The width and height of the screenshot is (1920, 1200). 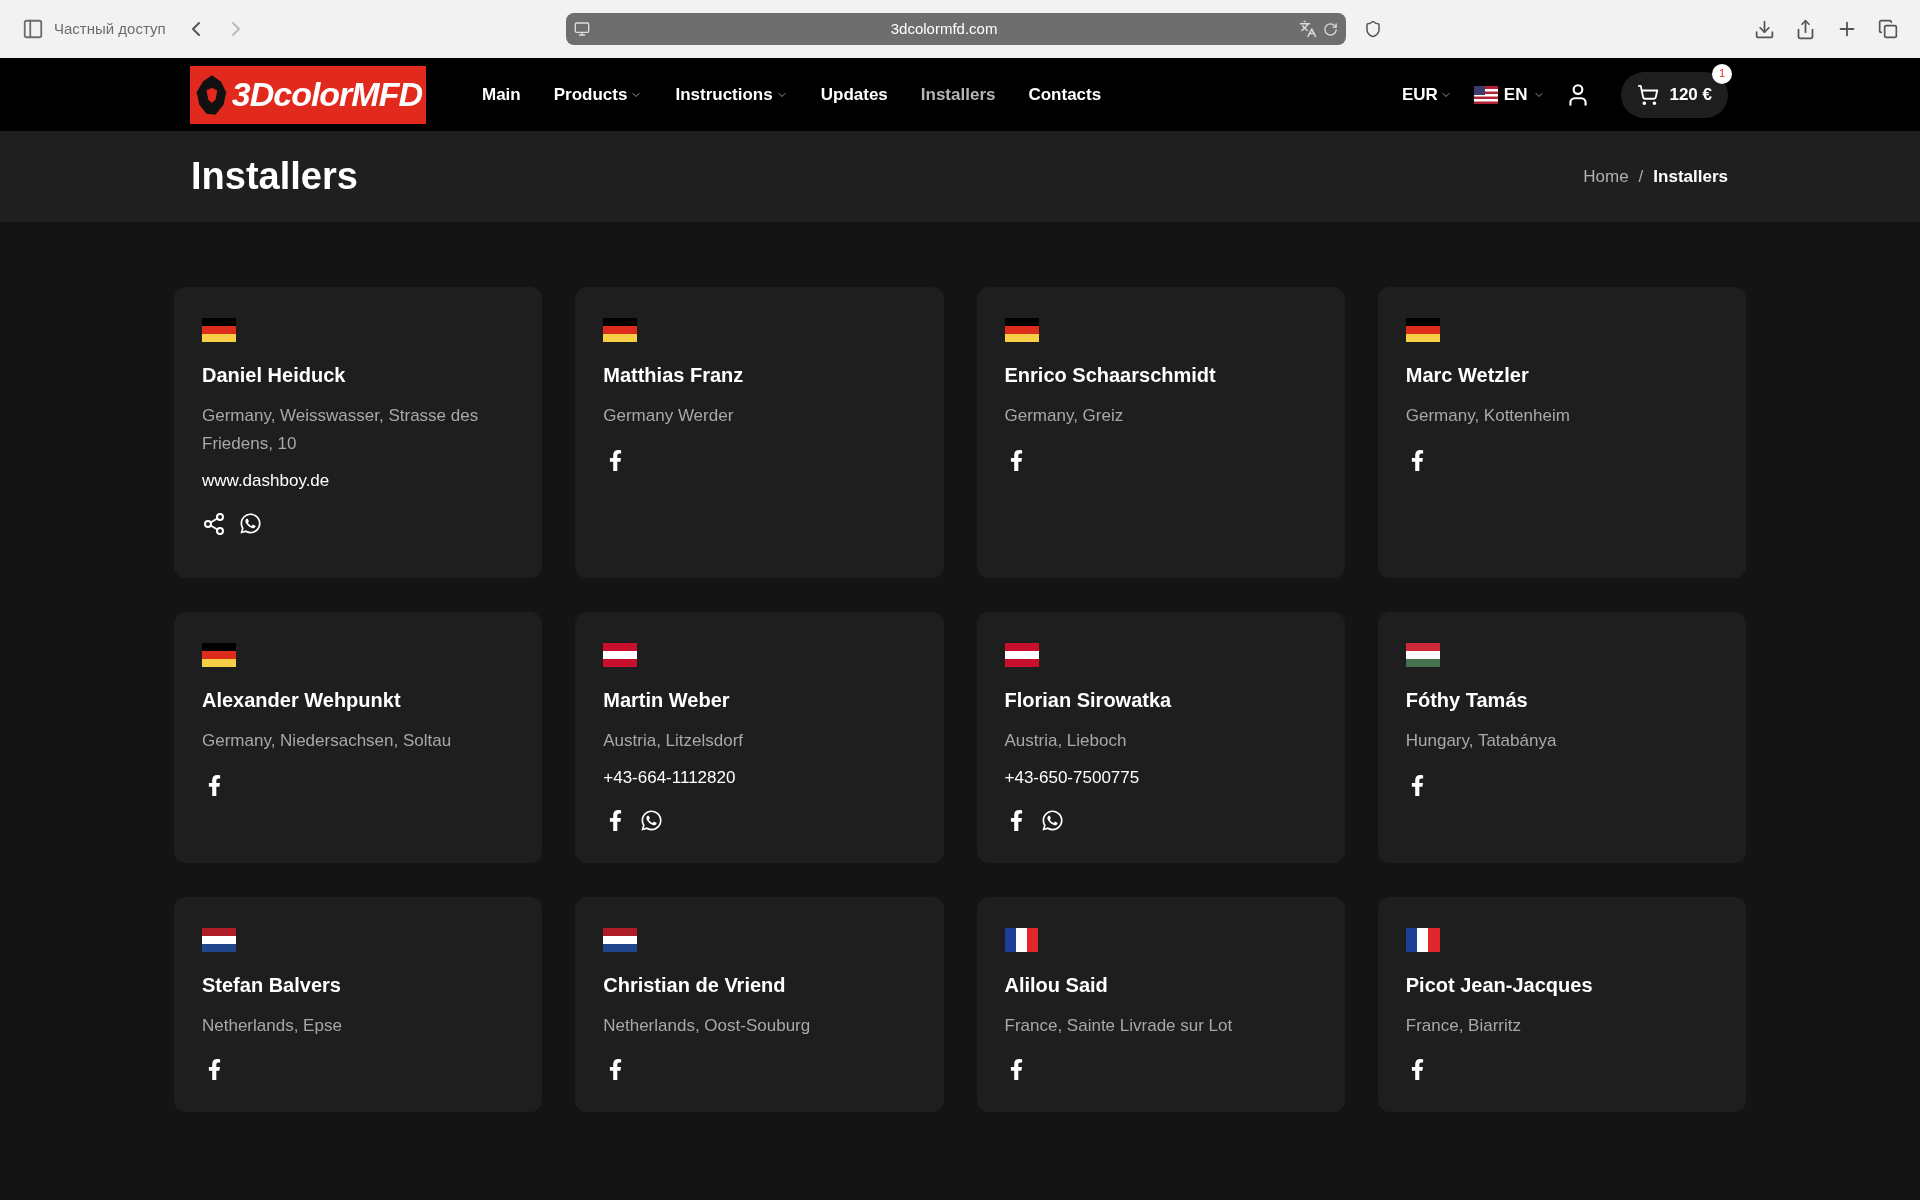 What do you see at coordinates (341, 430) in the screenshot?
I see `installer-address: Germany, Weisswasser, Strasse des Friedens, 10` at bounding box center [341, 430].